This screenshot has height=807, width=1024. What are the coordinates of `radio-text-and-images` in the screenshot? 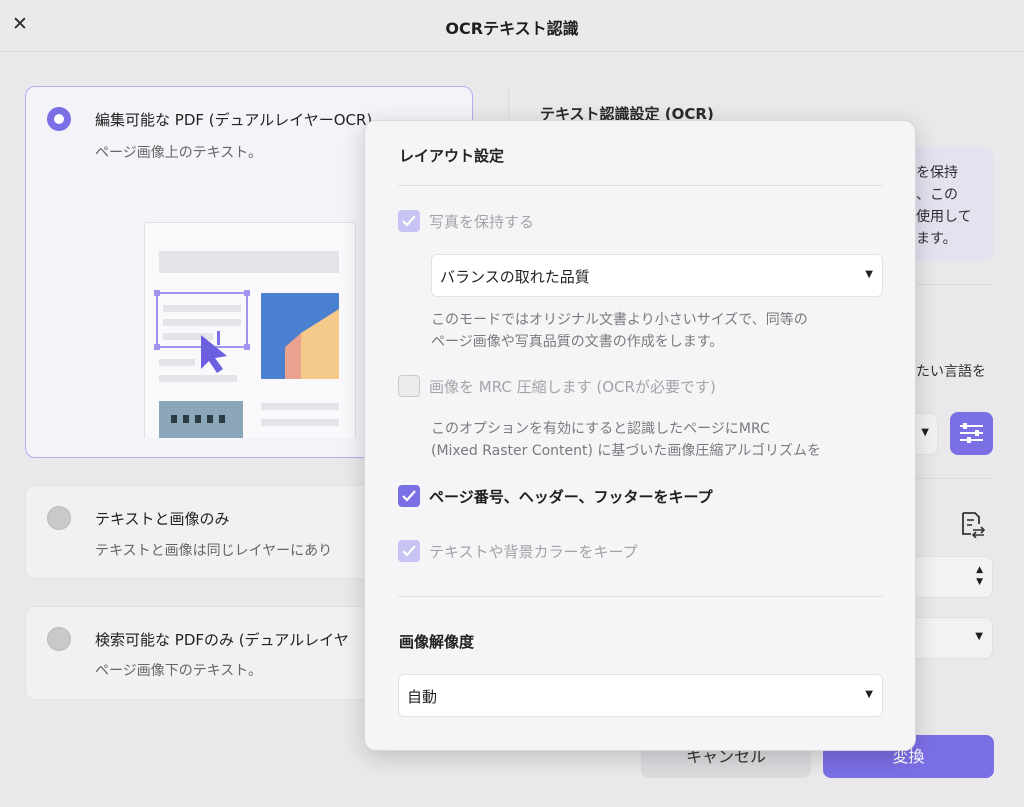 It's located at (59, 518).